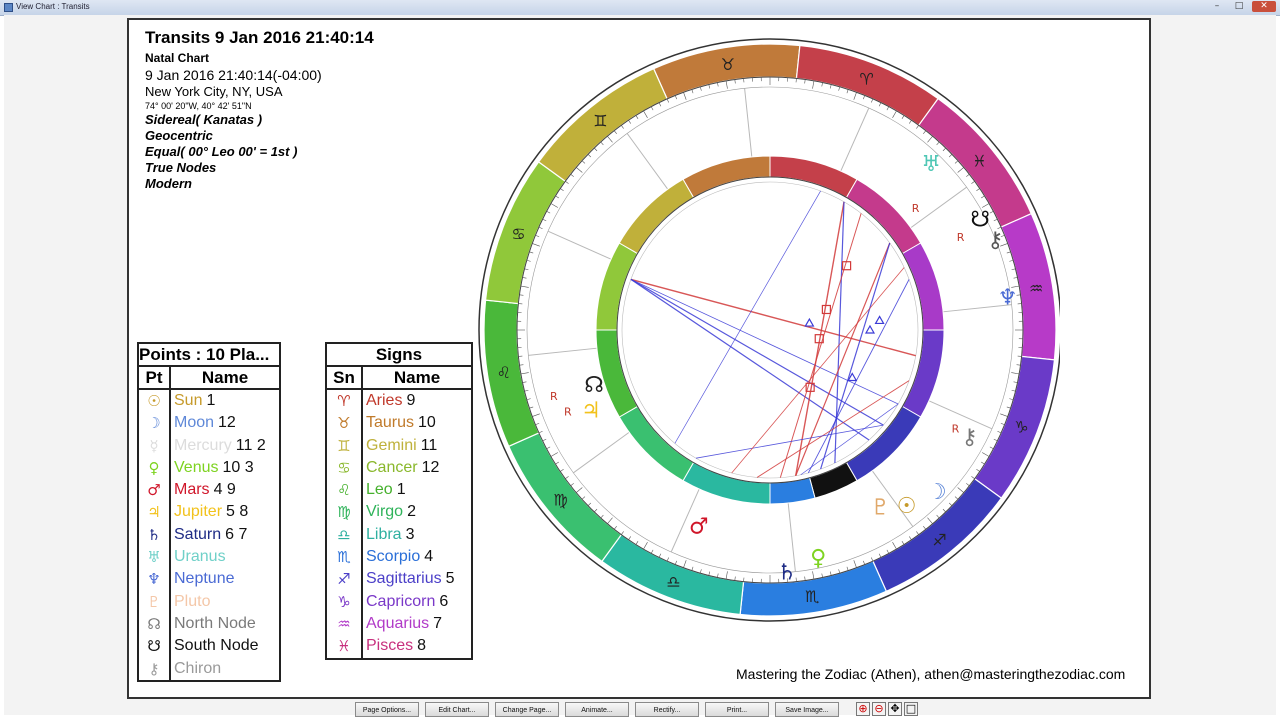 This screenshot has width=1280, height=720. What do you see at coordinates (518, 233) in the screenshot?
I see `zodiac-sign-glyph-icon: ♋` at bounding box center [518, 233].